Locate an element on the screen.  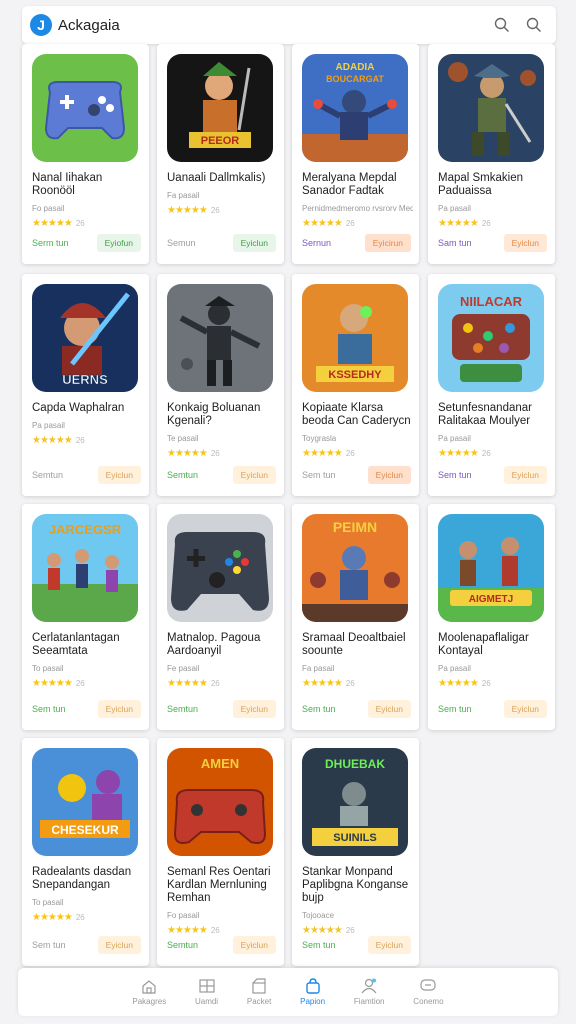
game-title: Sramaal Deoaltbaiel soounte is located at coordinates (357, 645).